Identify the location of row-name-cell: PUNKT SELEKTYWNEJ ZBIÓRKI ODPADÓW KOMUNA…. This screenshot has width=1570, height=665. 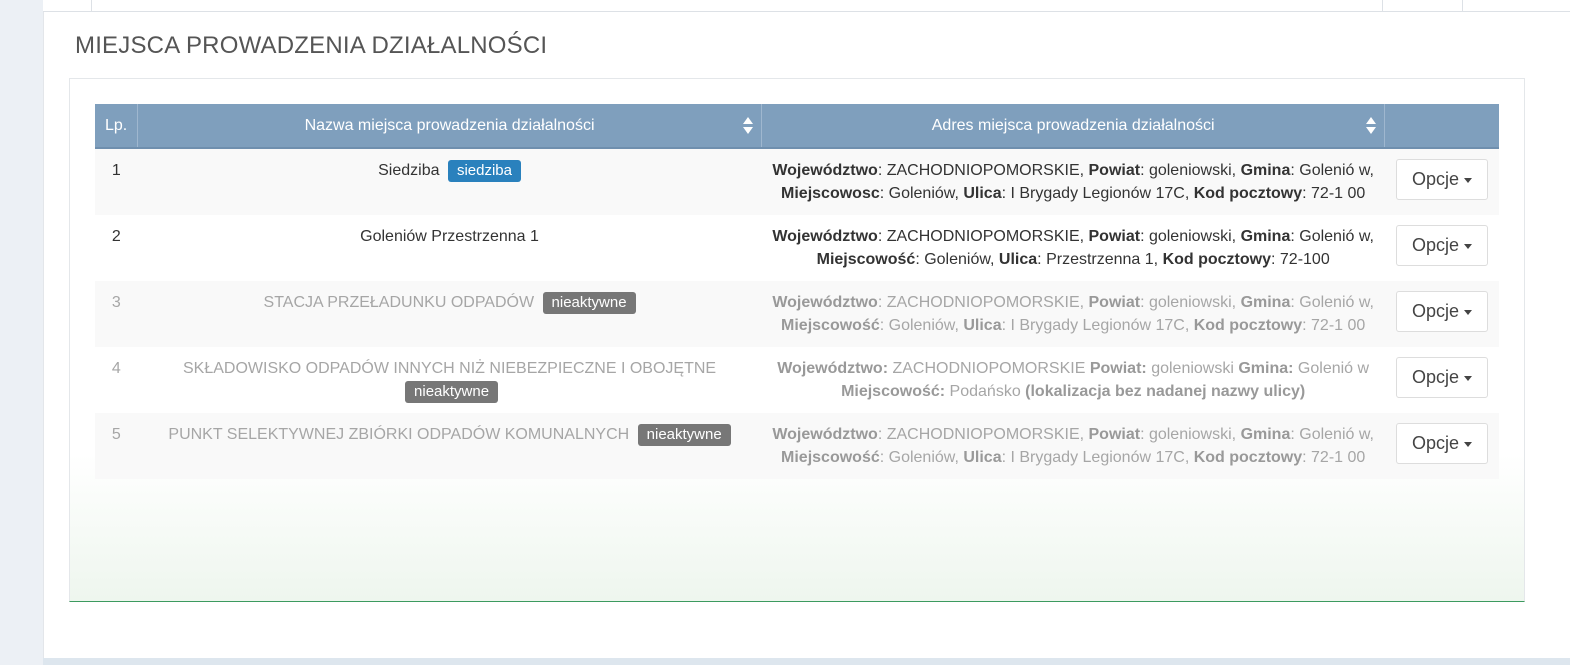
(449, 446).